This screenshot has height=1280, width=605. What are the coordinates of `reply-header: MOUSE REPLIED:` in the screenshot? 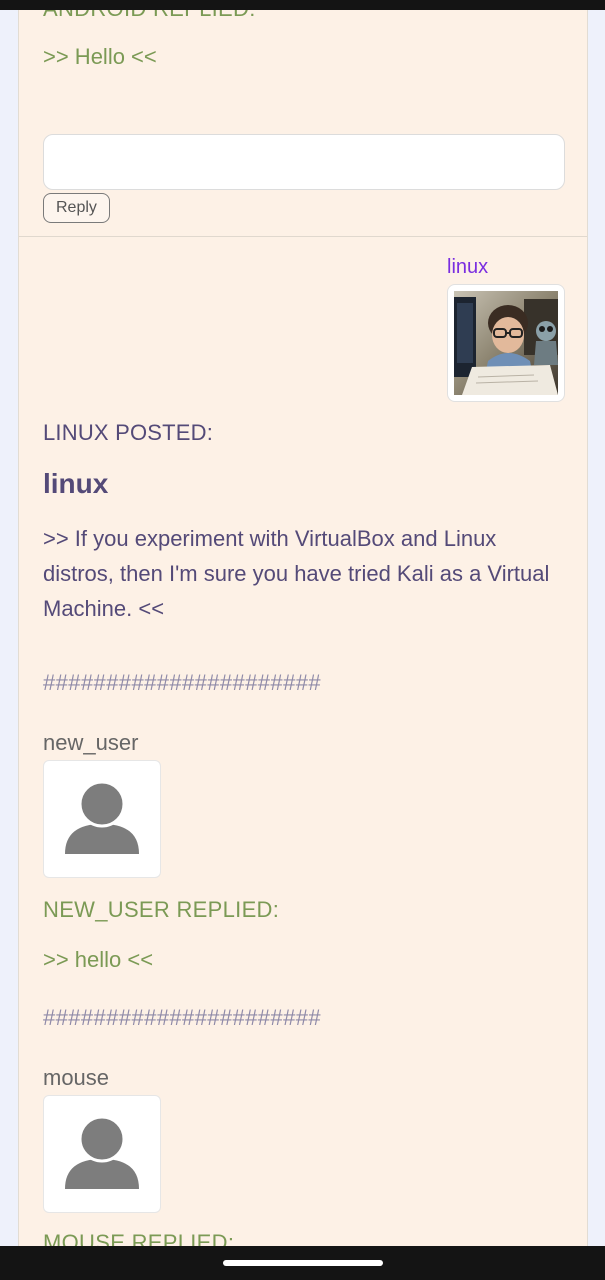 It's located at (139, 1238).